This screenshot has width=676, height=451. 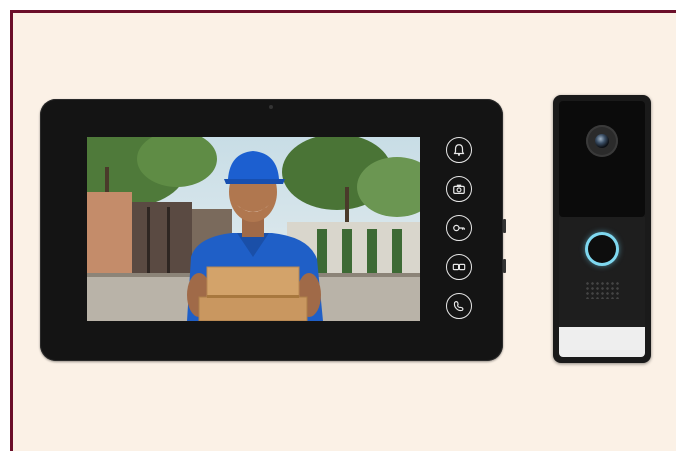 I want to click on call-button-icon, so click(x=602, y=249).